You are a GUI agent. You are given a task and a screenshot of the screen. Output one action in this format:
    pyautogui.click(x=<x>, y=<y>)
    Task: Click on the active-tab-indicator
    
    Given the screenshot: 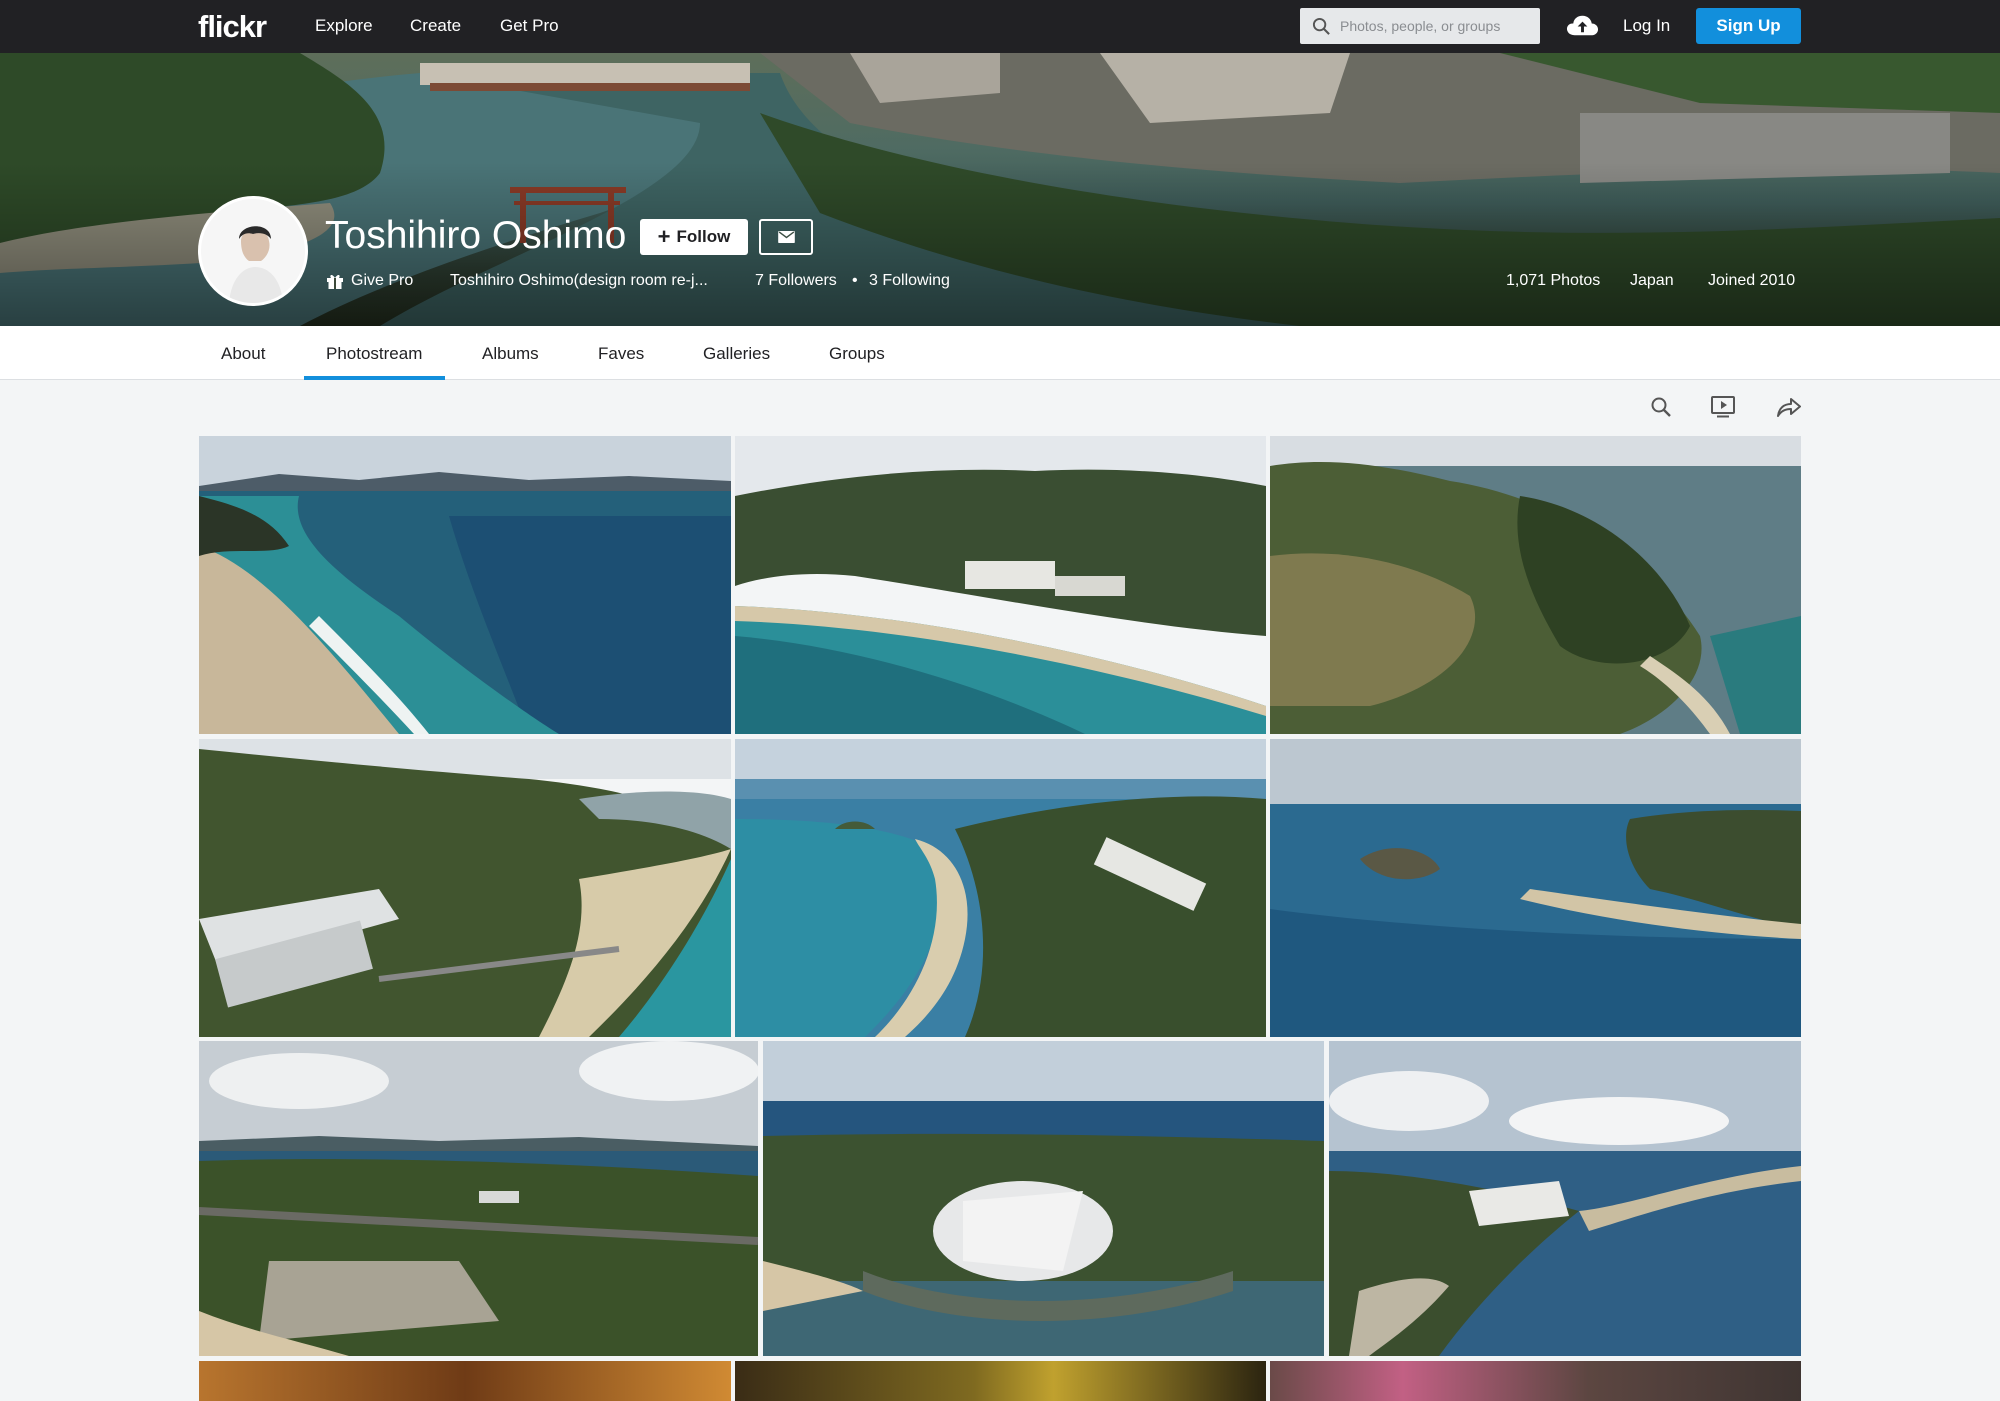 What is the action you would take?
    pyautogui.click(x=374, y=378)
    